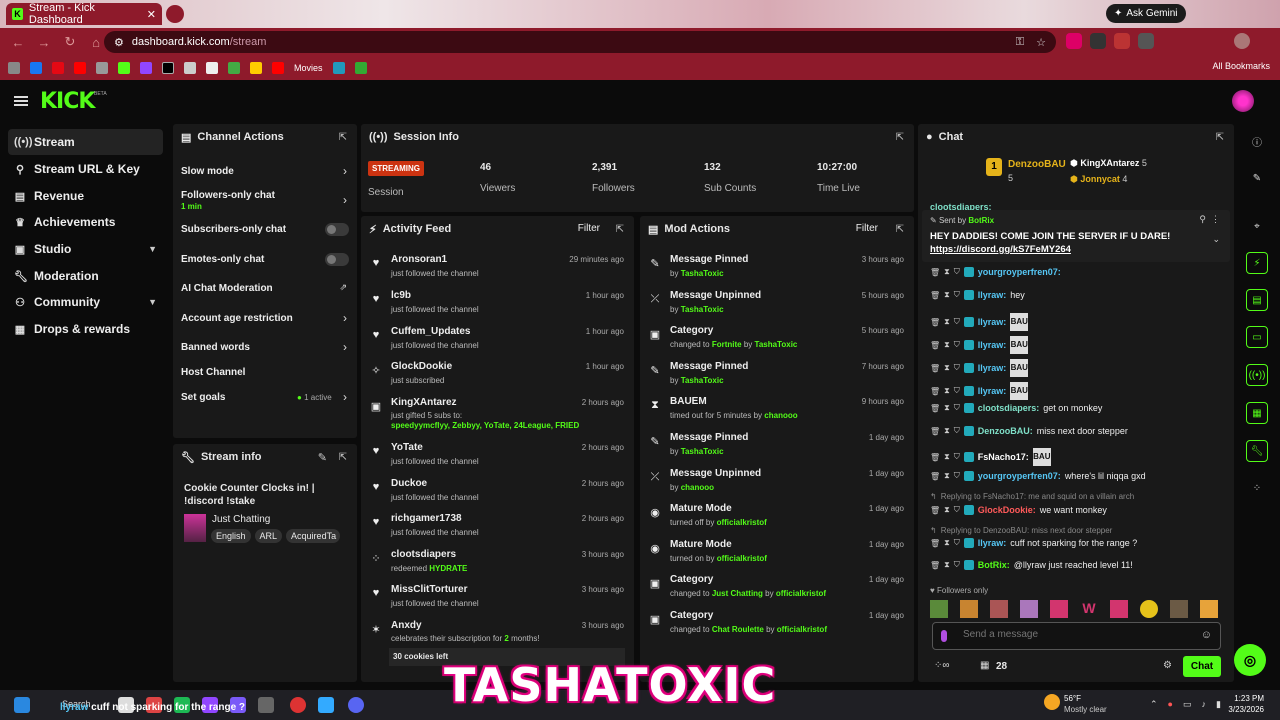 The width and height of the screenshot is (1280, 720). What do you see at coordinates (981, 220) in the screenshot?
I see `pinned-user: BotRix` at bounding box center [981, 220].